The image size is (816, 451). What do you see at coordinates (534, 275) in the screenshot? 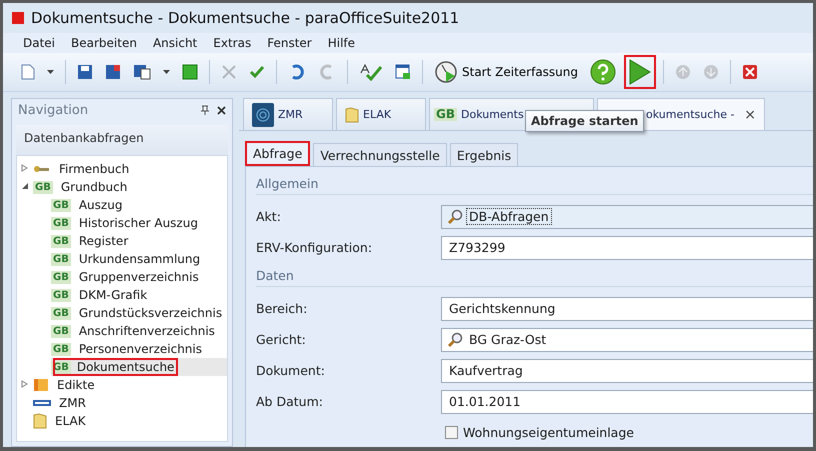
I see `section-title: Daten` at bounding box center [534, 275].